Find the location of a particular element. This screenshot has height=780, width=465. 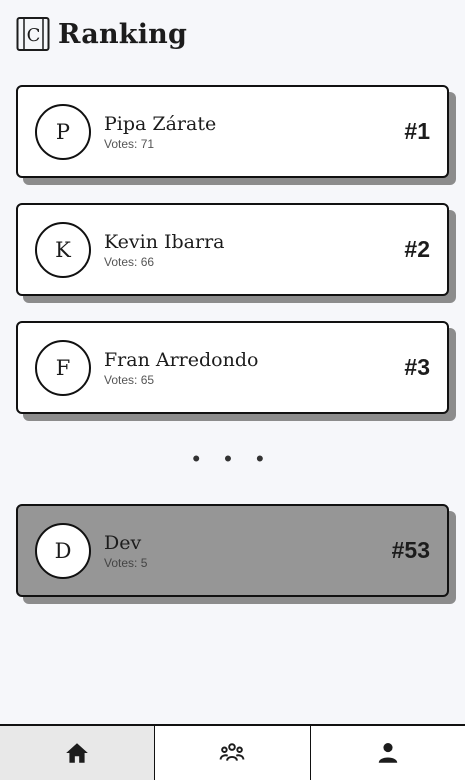

ranking-card-3: F Fran Arredondo Votes: 65 #3 is located at coordinates (232, 367).